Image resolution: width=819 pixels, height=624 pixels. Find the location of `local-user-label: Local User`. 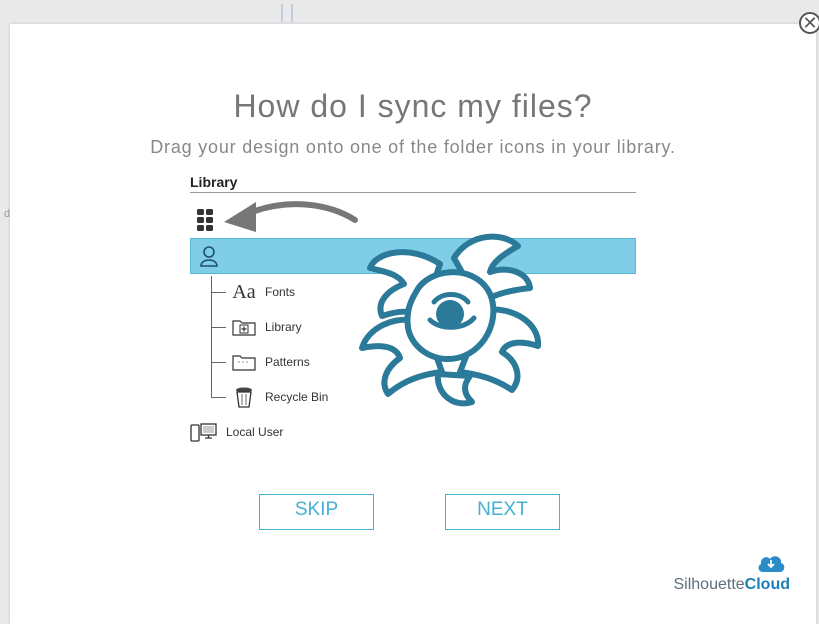

local-user-label: Local User is located at coordinates (255, 432).